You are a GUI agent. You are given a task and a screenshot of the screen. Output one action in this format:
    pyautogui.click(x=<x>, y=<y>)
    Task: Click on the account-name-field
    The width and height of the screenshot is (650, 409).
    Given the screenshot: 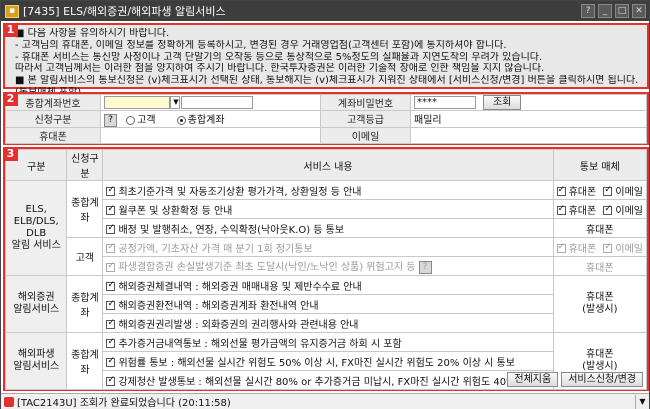 What is the action you would take?
    pyautogui.click(x=217, y=102)
    